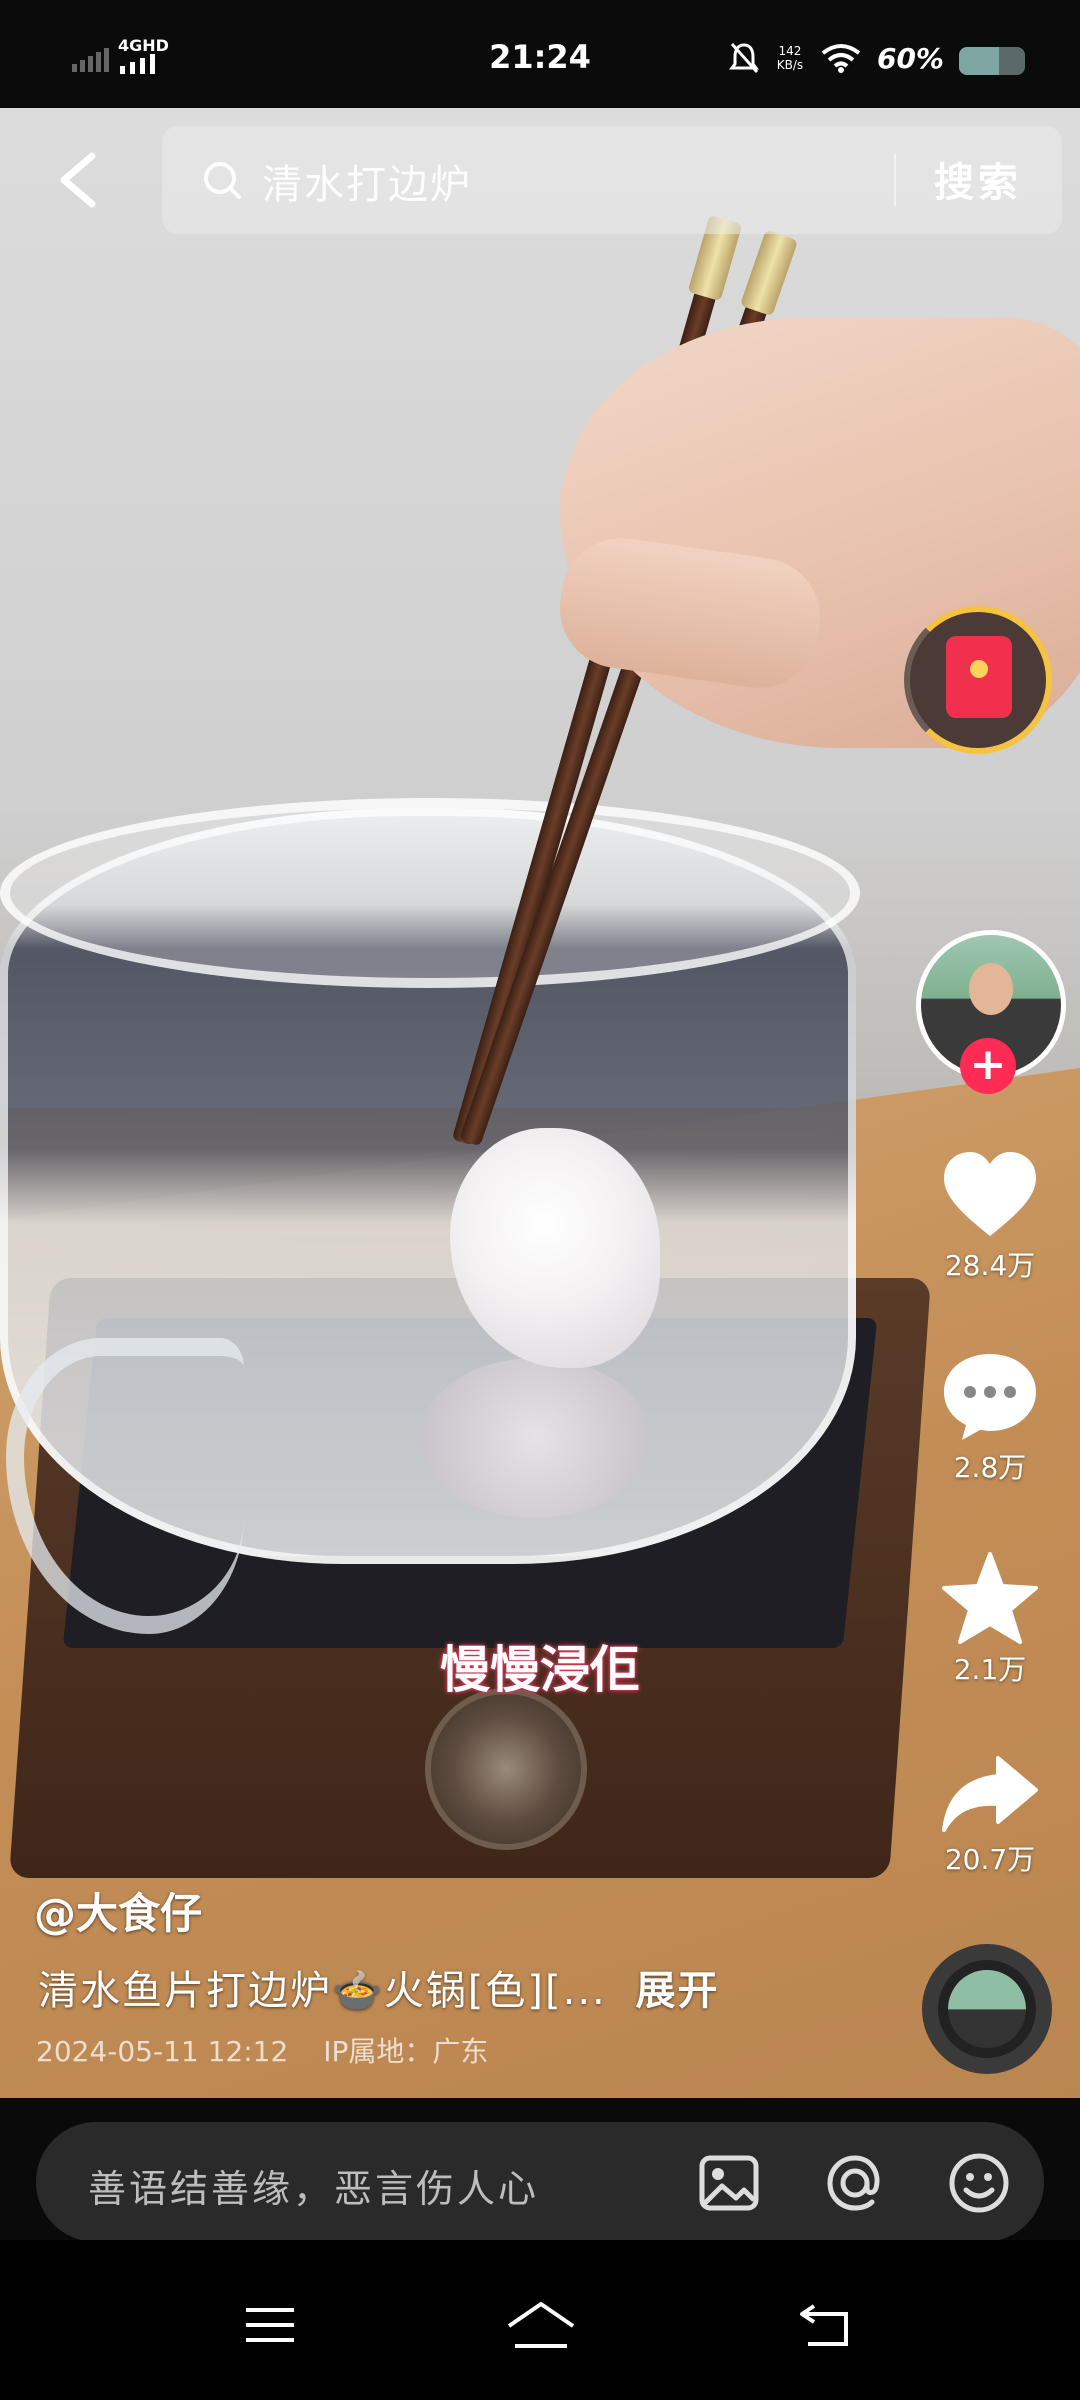 The image size is (1080, 2400). I want to click on image-icon, so click(729, 2183).